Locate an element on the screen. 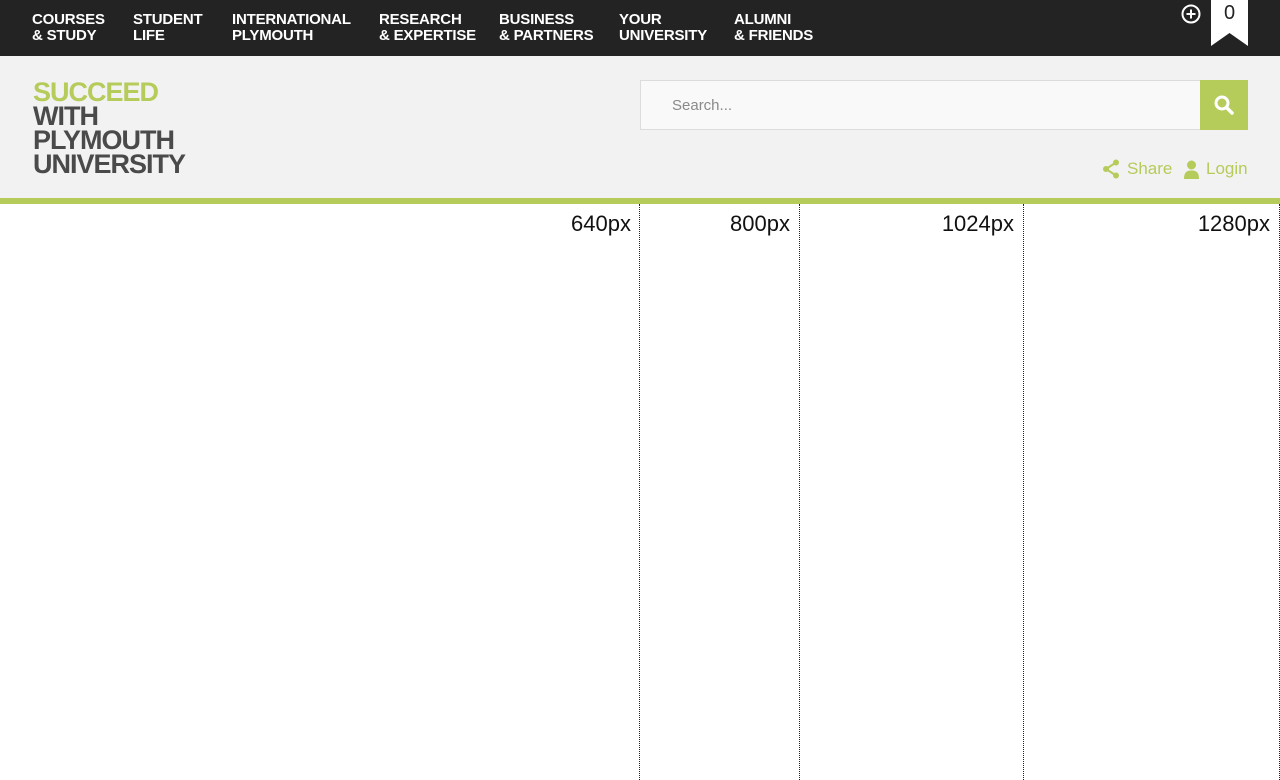 This screenshot has height=780, width=1280. share-label: Share is located at coordinates (1150, 168).